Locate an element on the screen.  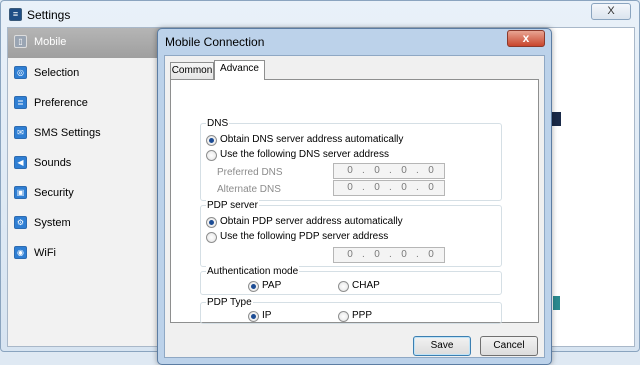
preference-icon: ≣ is located at coordinates (20, 102).